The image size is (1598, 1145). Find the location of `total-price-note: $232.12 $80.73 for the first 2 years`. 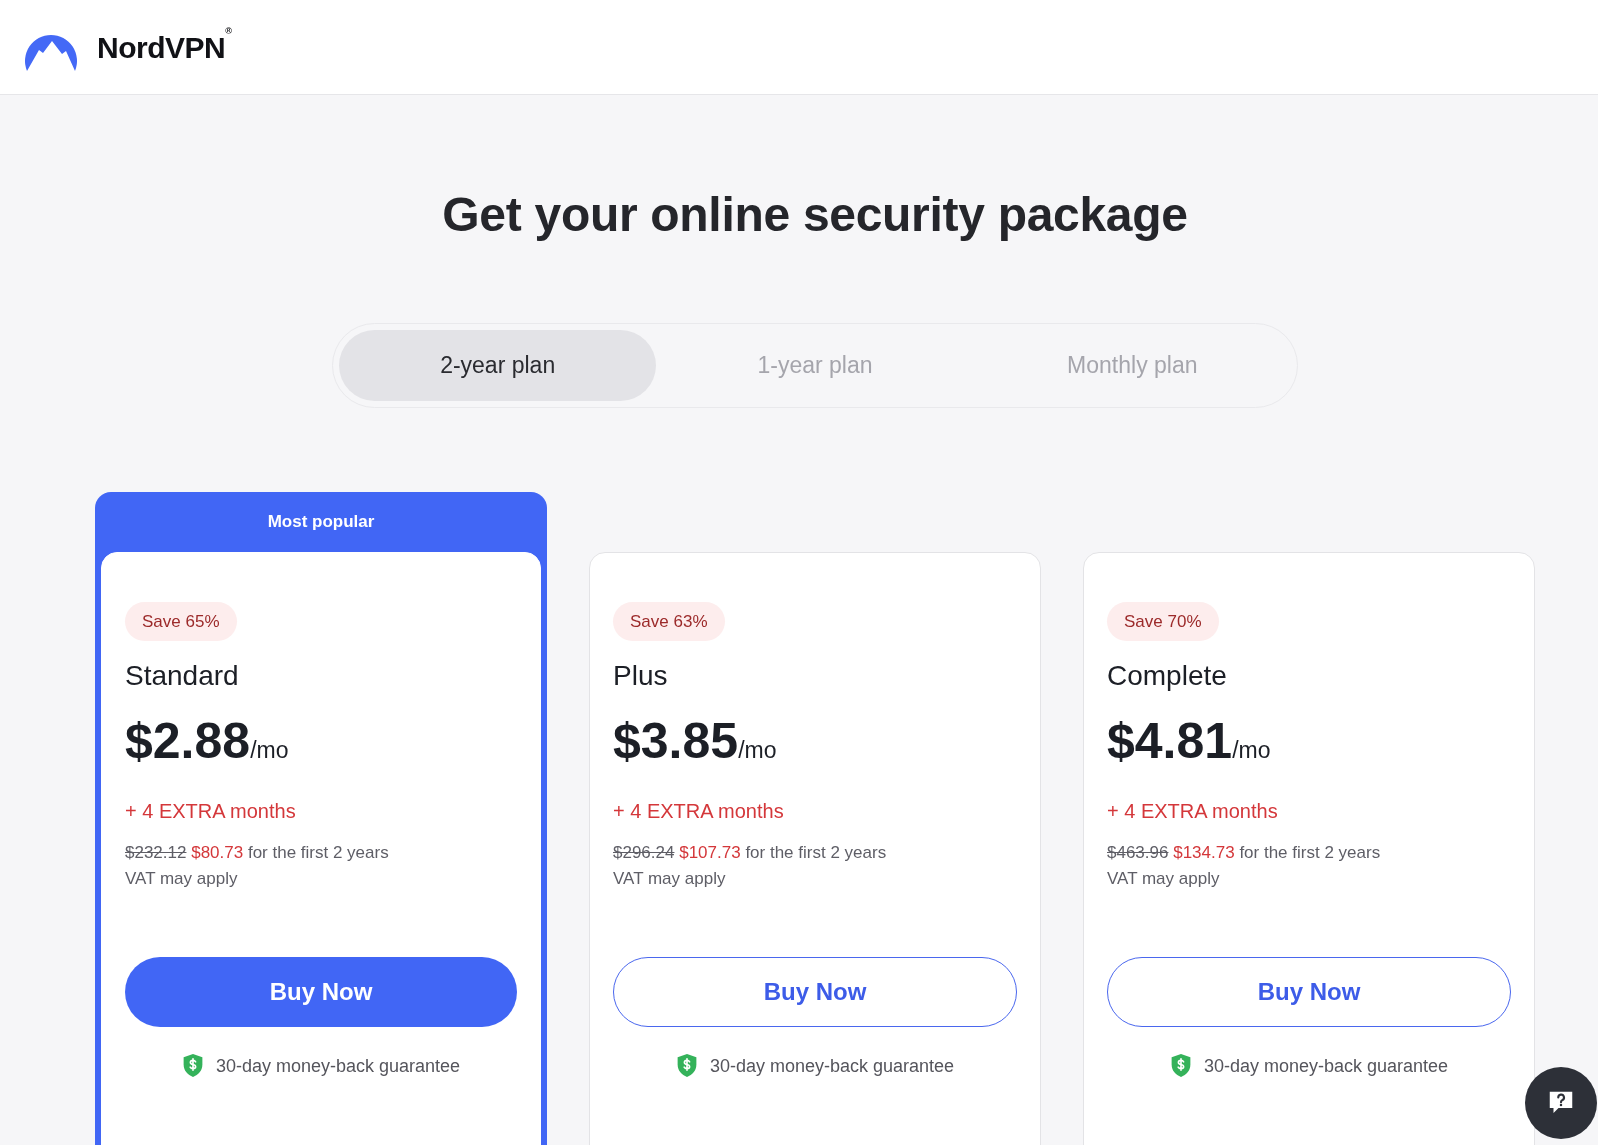

total-price-note: $232.12 $80.73 for the first 2 years is located at coordinates (257, 853).